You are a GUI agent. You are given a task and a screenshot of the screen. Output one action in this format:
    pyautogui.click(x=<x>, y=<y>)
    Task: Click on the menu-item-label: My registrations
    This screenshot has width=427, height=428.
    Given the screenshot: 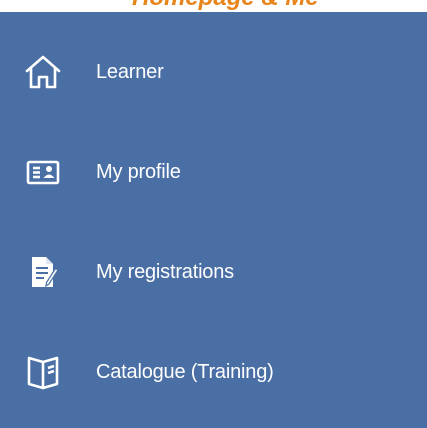 What is the action you would take?
    pyautogui.click(x=165, y=271)
    